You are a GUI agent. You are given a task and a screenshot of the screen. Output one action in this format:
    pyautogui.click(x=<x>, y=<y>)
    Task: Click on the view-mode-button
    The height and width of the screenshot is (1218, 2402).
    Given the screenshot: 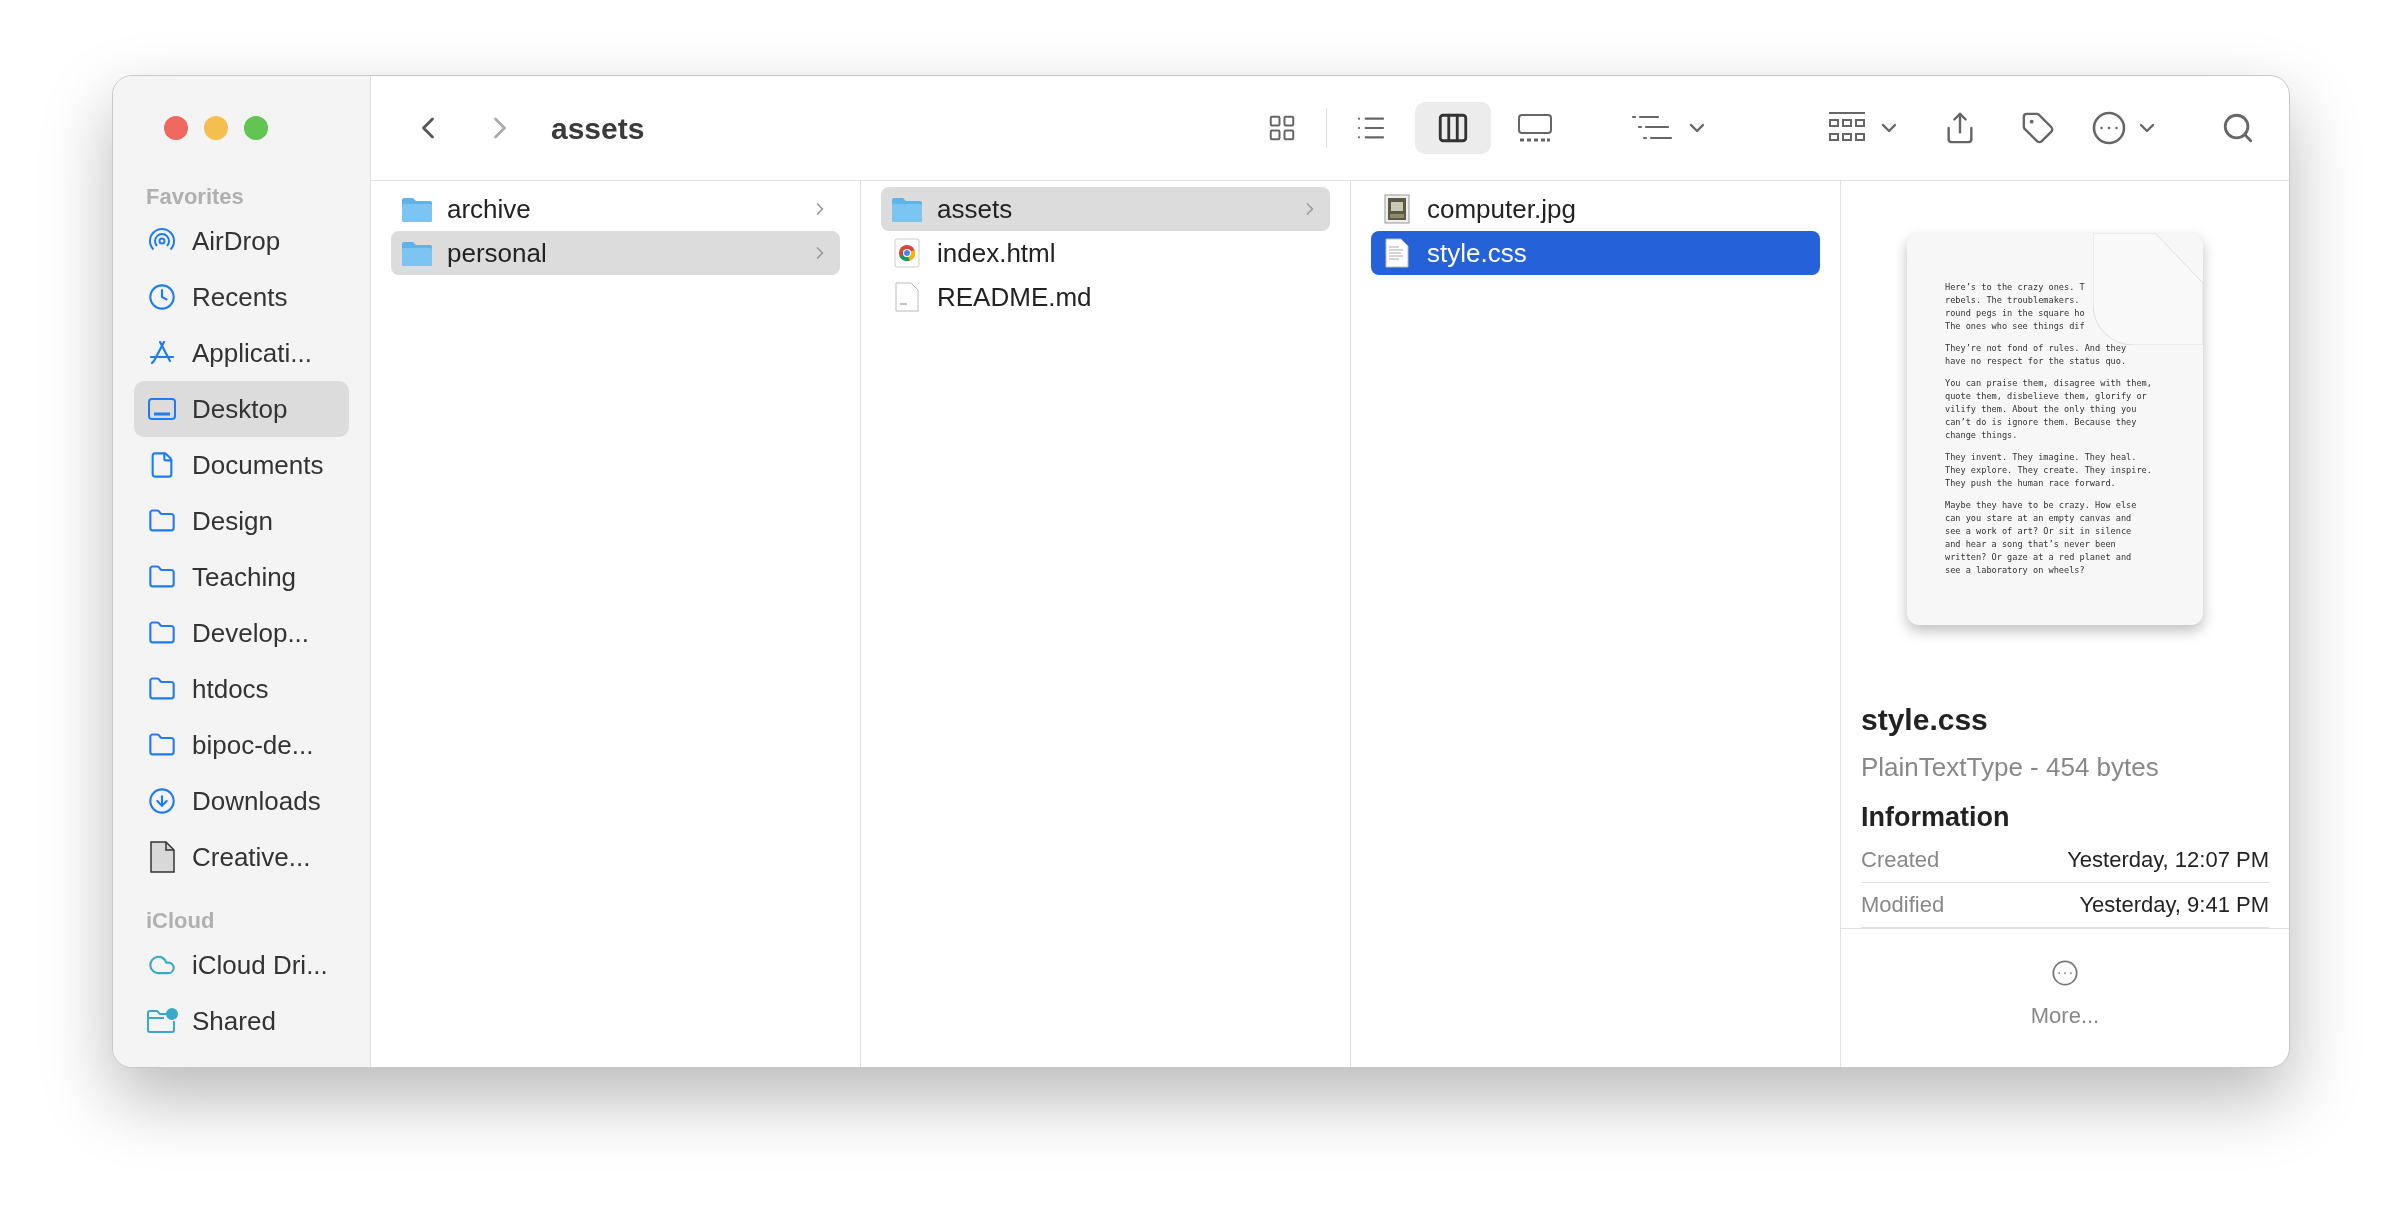 What is the action you would take?
    pyautogui.click(x=1453, y=128)
    